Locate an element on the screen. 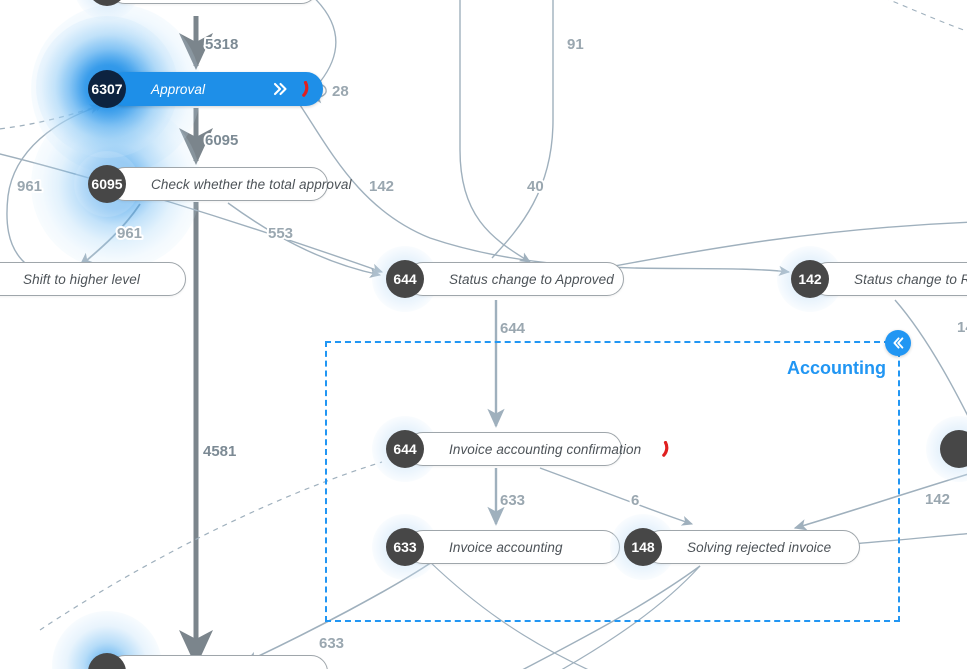 Image resolution: width=967 pixels, height=669 pixels. node-invoice-accounting-confirmation: Invoice accounting confirmation 644 is located at coordinates (520, 449).